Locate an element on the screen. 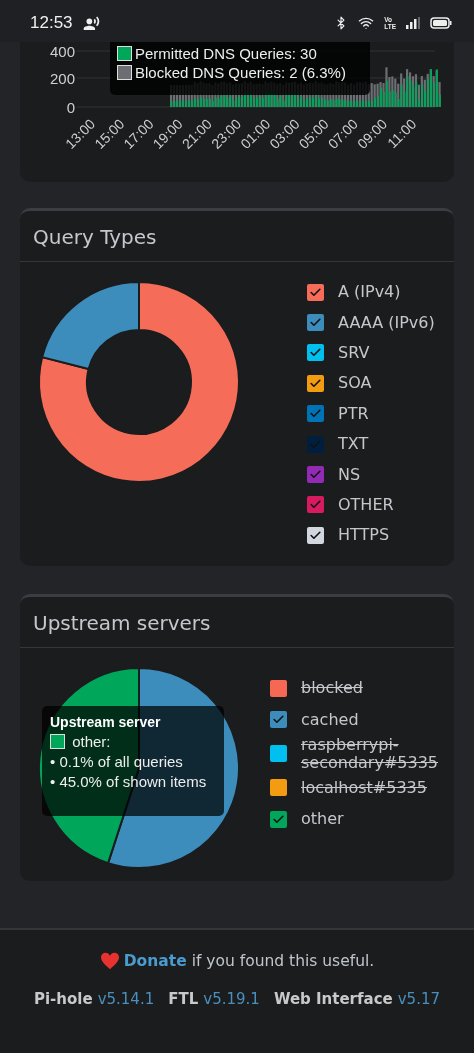 The image size is (474, 1053). tooltip-title: Upstream server is located at coordinates (106, 722).